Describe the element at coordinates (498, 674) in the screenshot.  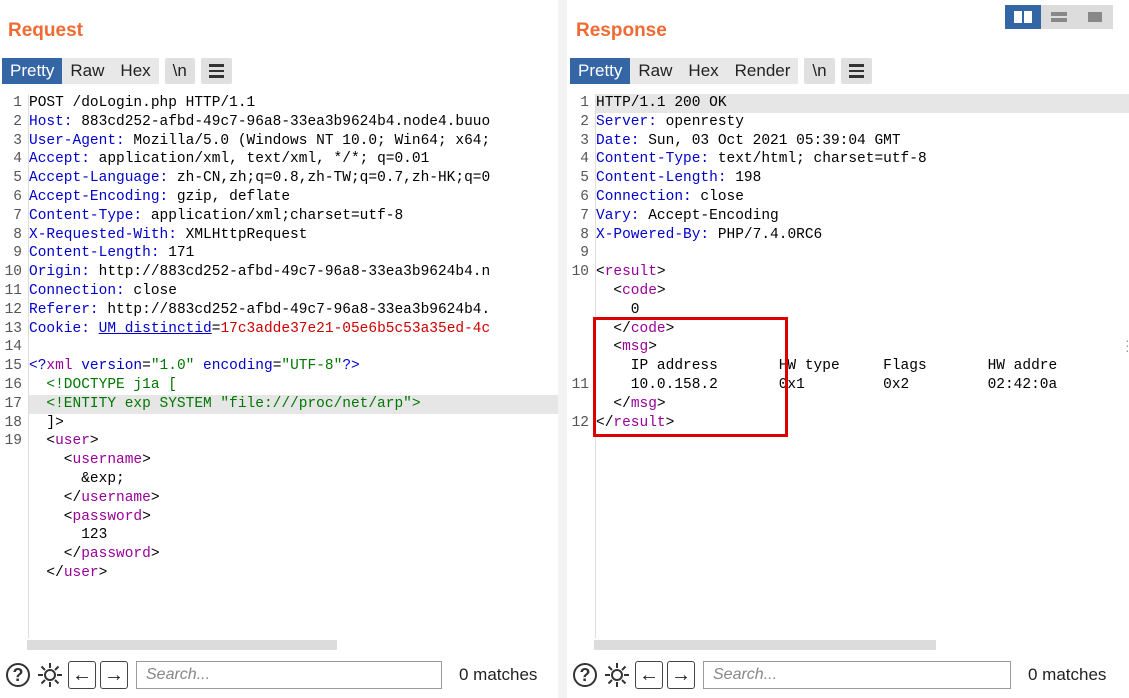
I see `request-matches-count: 0 matches` at that location.